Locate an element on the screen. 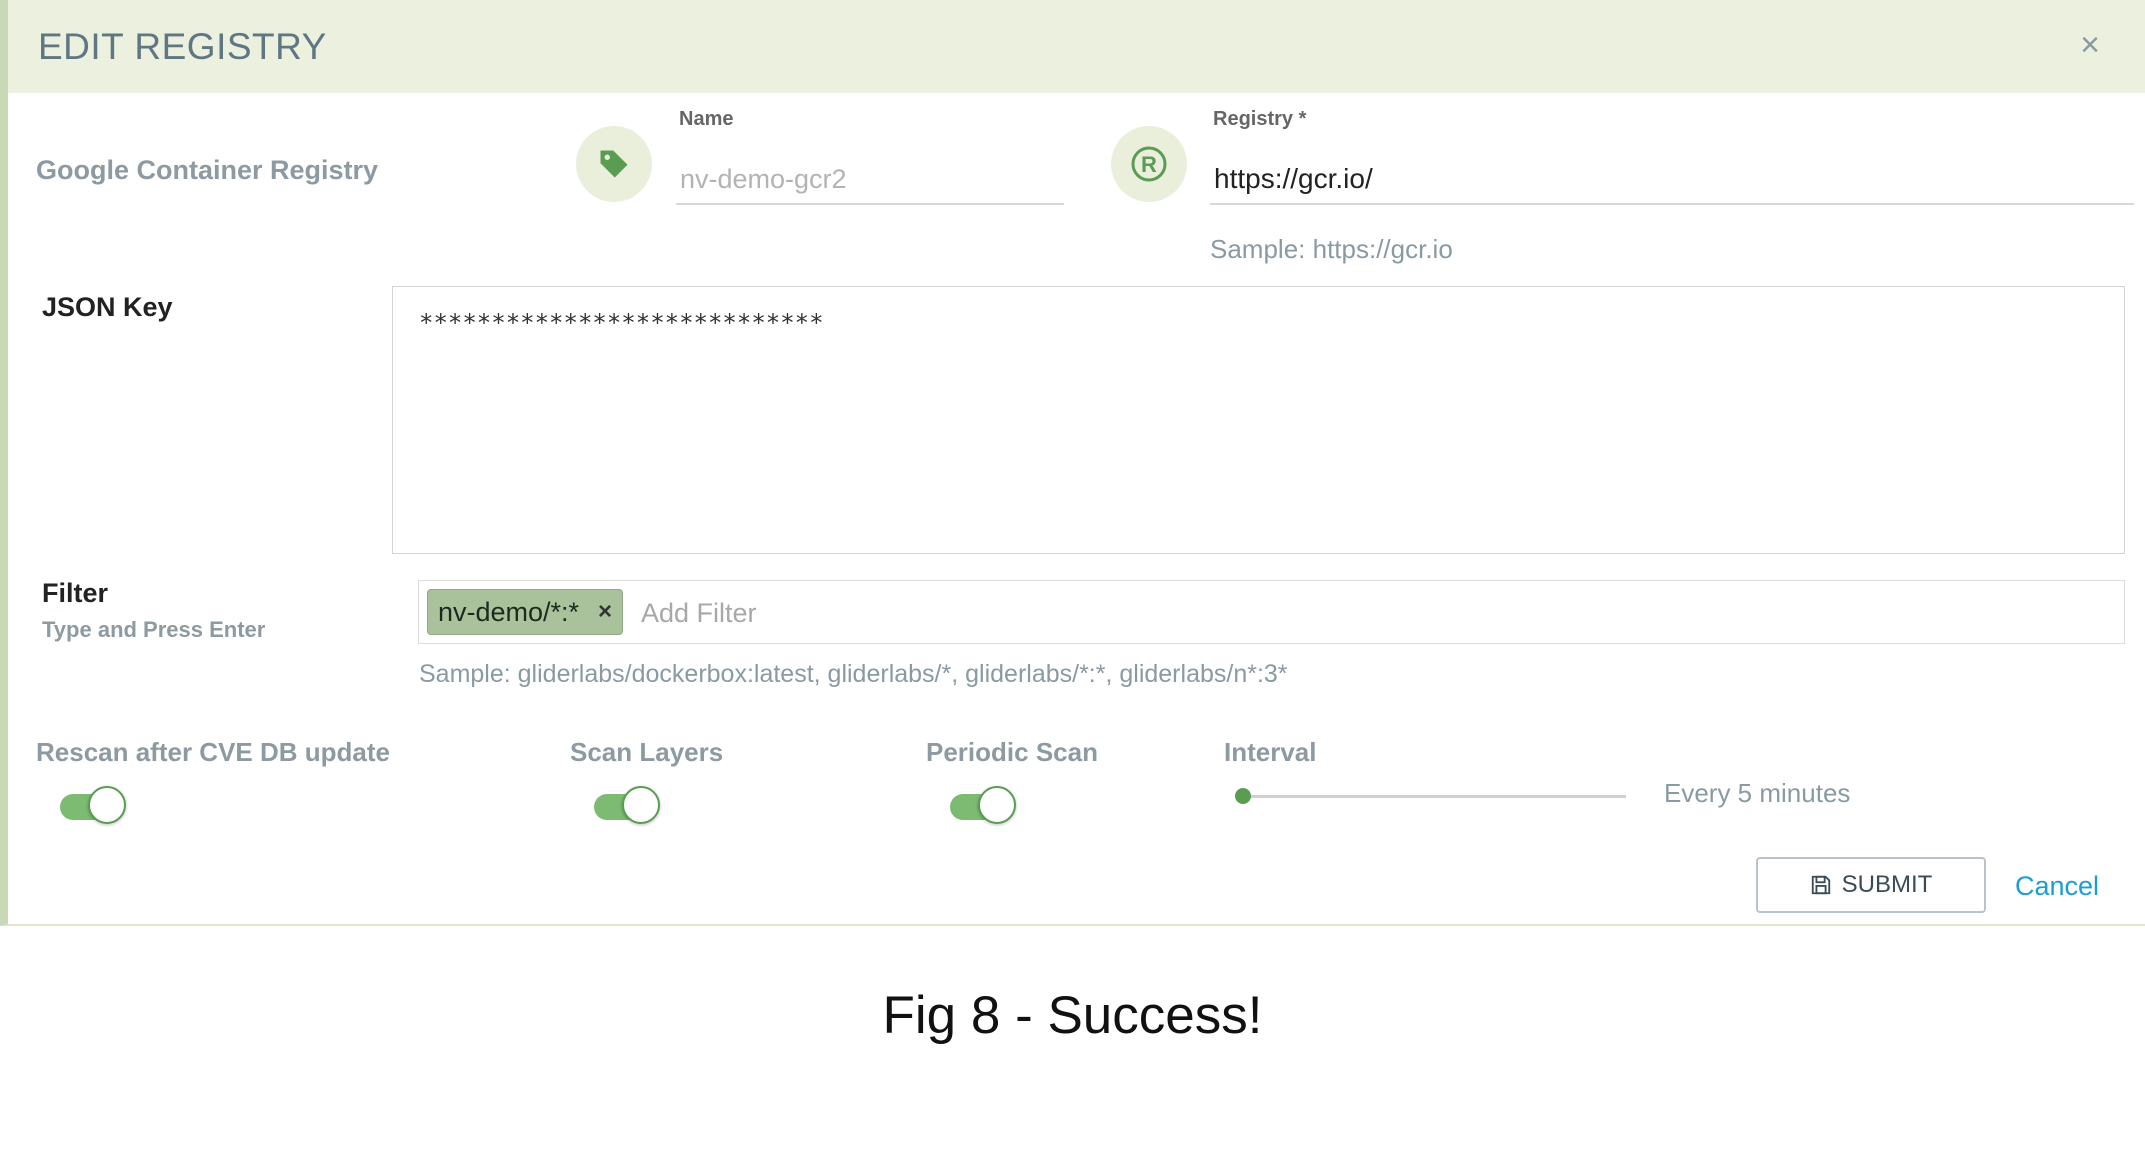  rescan-toggle is located at coordinates (92, 806).